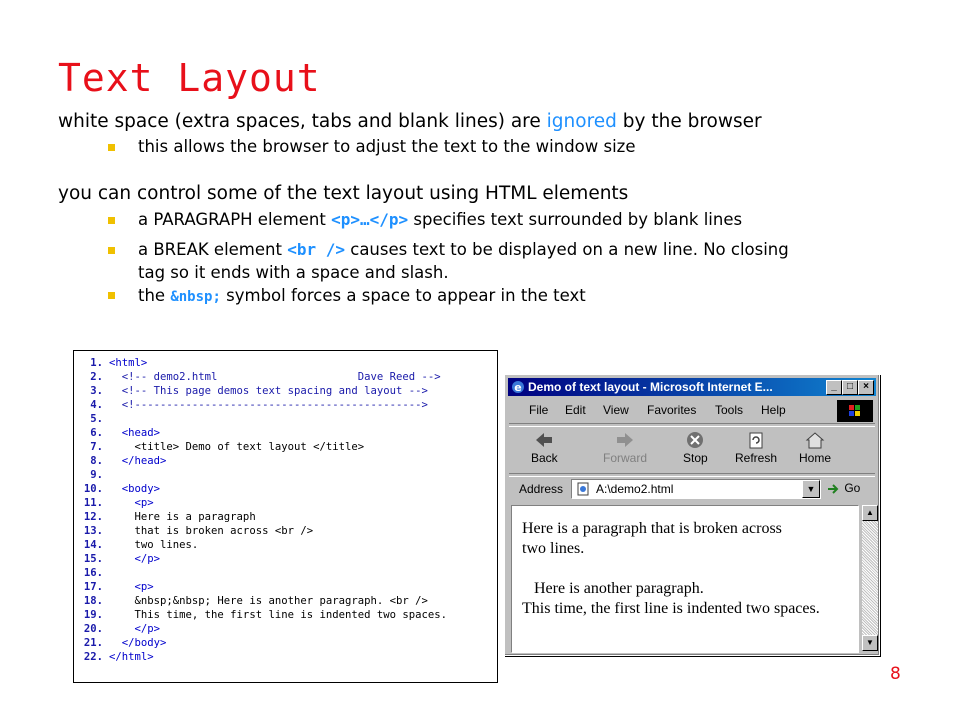 The height and width of the screenshot is (720, 960). What do you see at coordinates (895, 674) in the screenshot?
I see `page-number: 8` at bounding box center [895, 674].